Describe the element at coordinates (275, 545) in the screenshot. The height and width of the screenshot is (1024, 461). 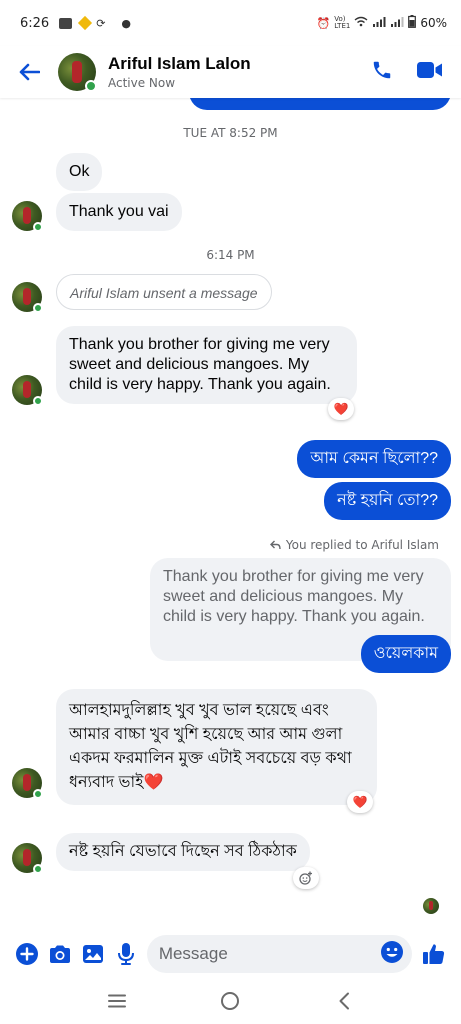
I see `reply-arrow-icon` at that location.